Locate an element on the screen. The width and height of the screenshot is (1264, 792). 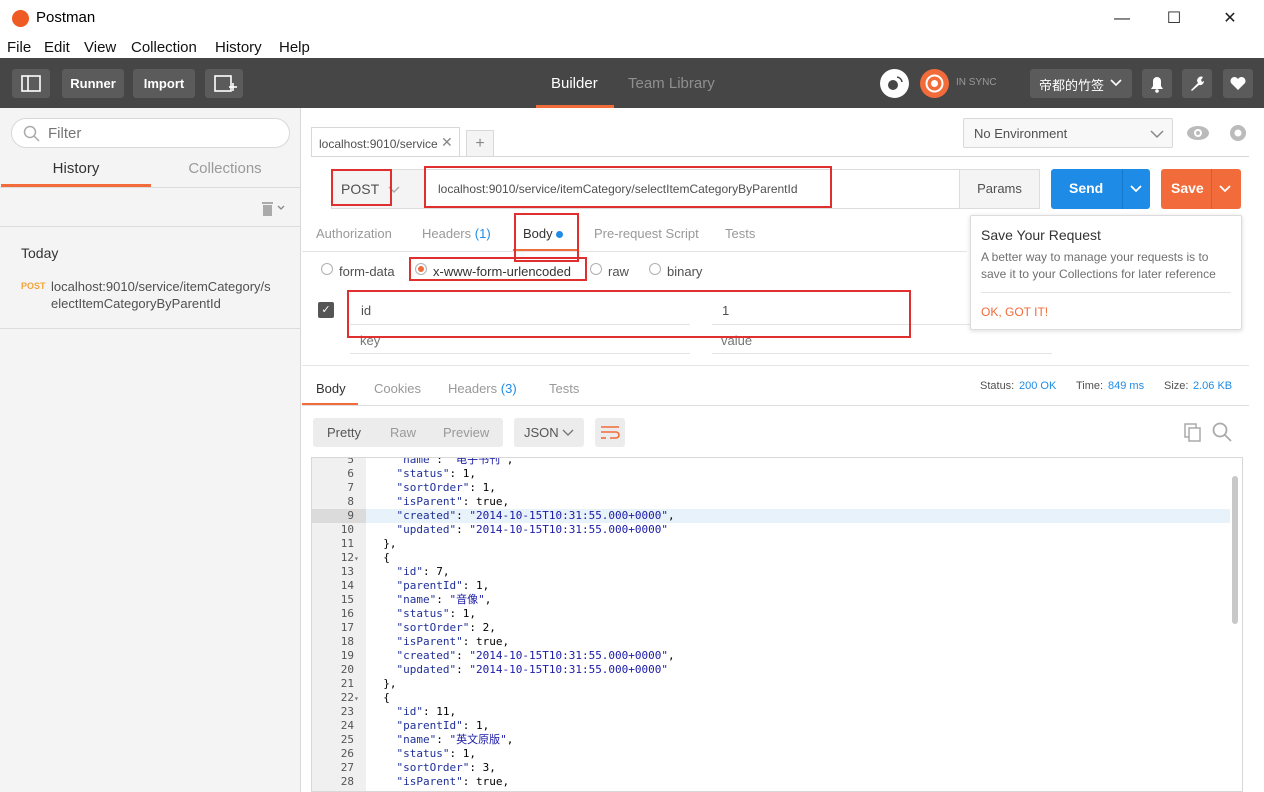
eye-icon is located at coordinates (1198, 133).